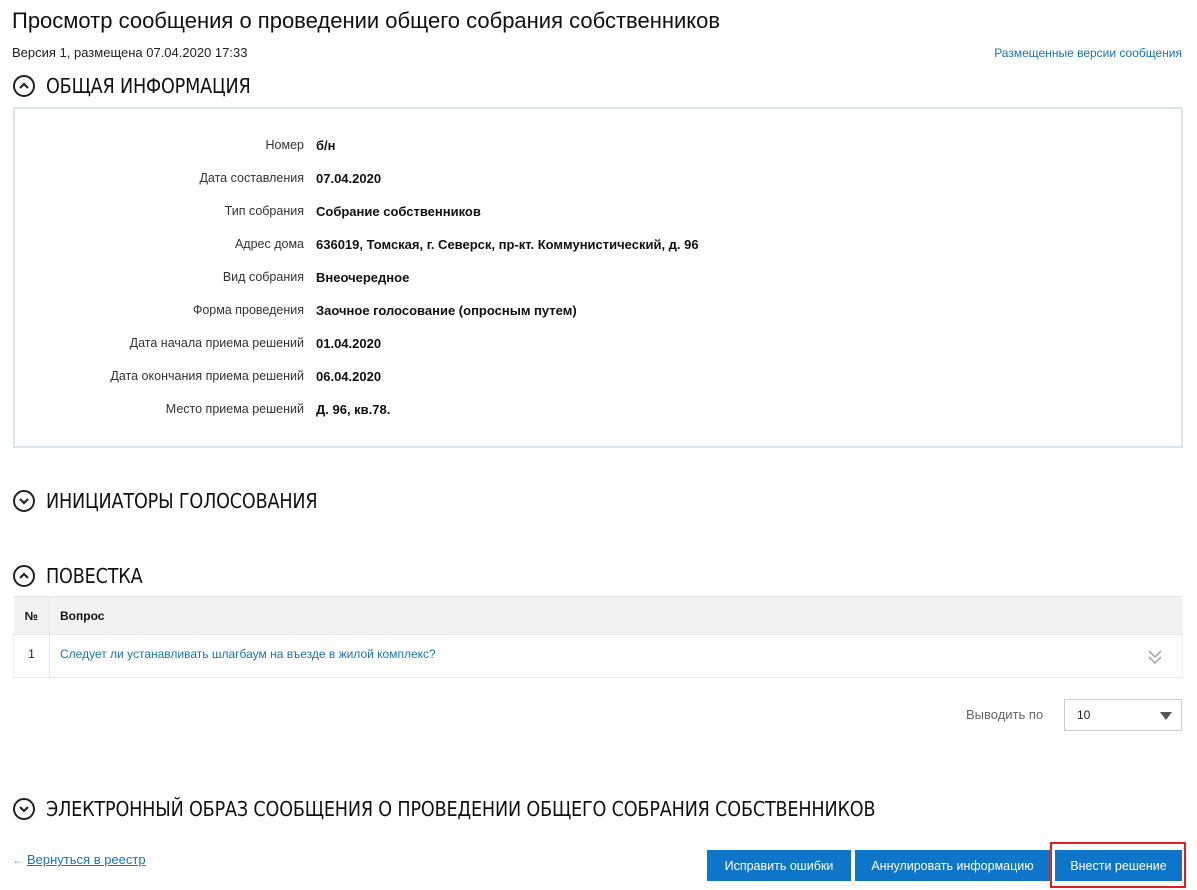 The image size is (1197, 890). I want to click on info-value: 06.04.2020, so click(349, 376).